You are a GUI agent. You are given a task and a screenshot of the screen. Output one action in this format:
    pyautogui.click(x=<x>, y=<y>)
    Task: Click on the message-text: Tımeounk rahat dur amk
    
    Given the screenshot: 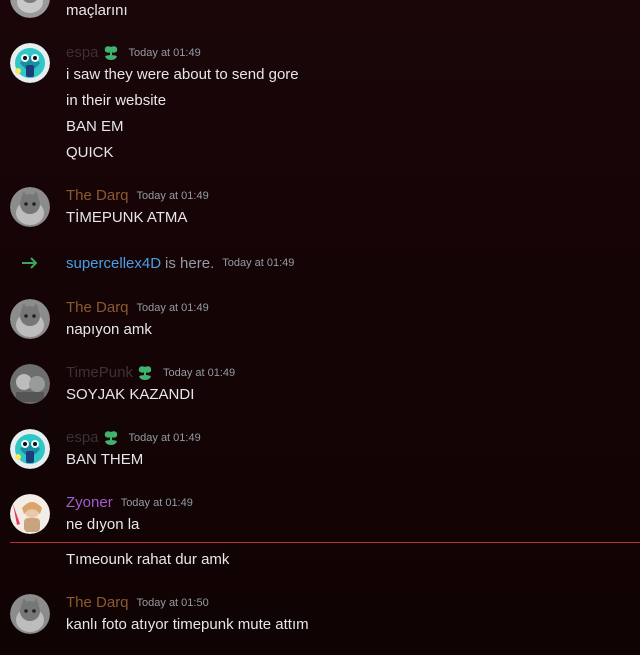 What is the action you would take?
    pyautogui.click(x=148, y=559)
    